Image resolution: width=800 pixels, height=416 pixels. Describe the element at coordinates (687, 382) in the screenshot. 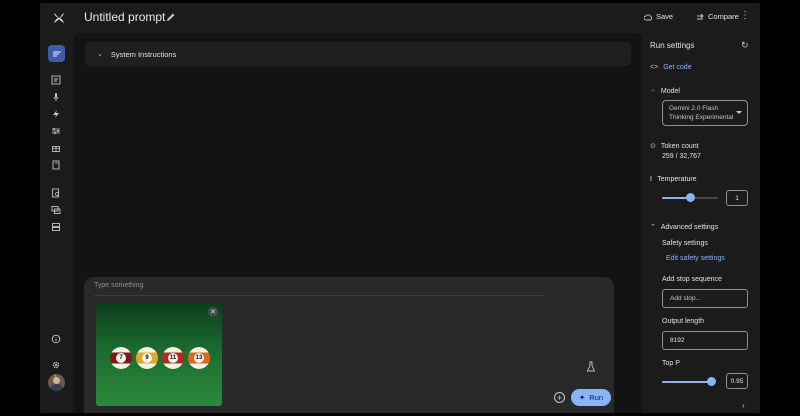

I see `top-p-slider-fill` at that location.